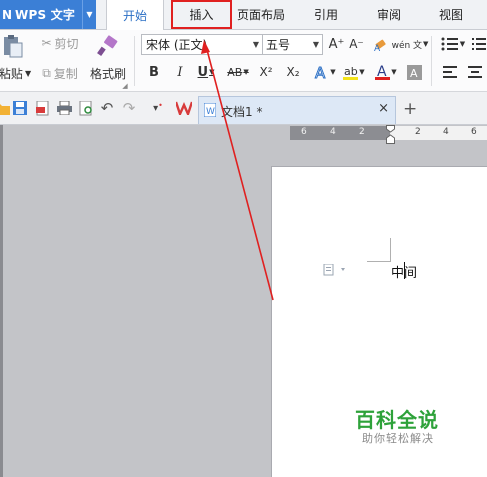 This screenshot has height=477, width=487. Describe the element at coordinates (1, 301) in the screenshot. I see `left-scrollbar` at that location.